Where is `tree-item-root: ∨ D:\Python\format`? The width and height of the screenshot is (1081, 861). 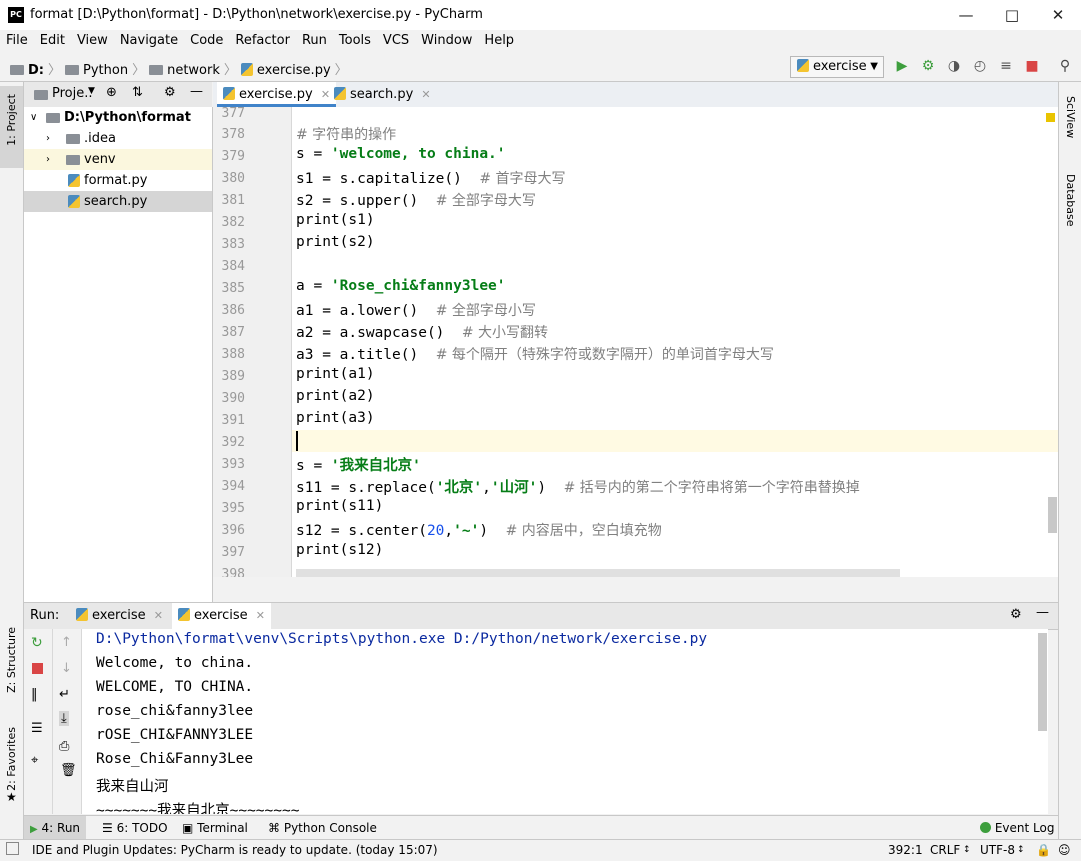 tree-item-root: ∨ D:\Python\format is located at coordinates (118, 117).